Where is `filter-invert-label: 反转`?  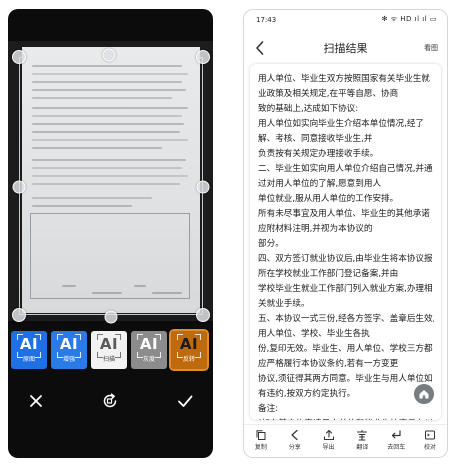 filter-invert-label: 反转 is located at coordinates (189, 360).